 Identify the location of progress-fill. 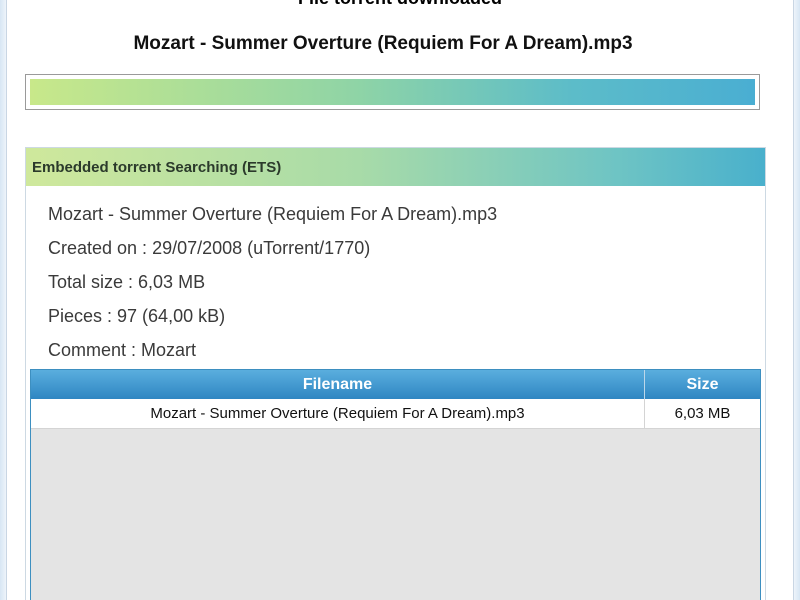
(392, 92).